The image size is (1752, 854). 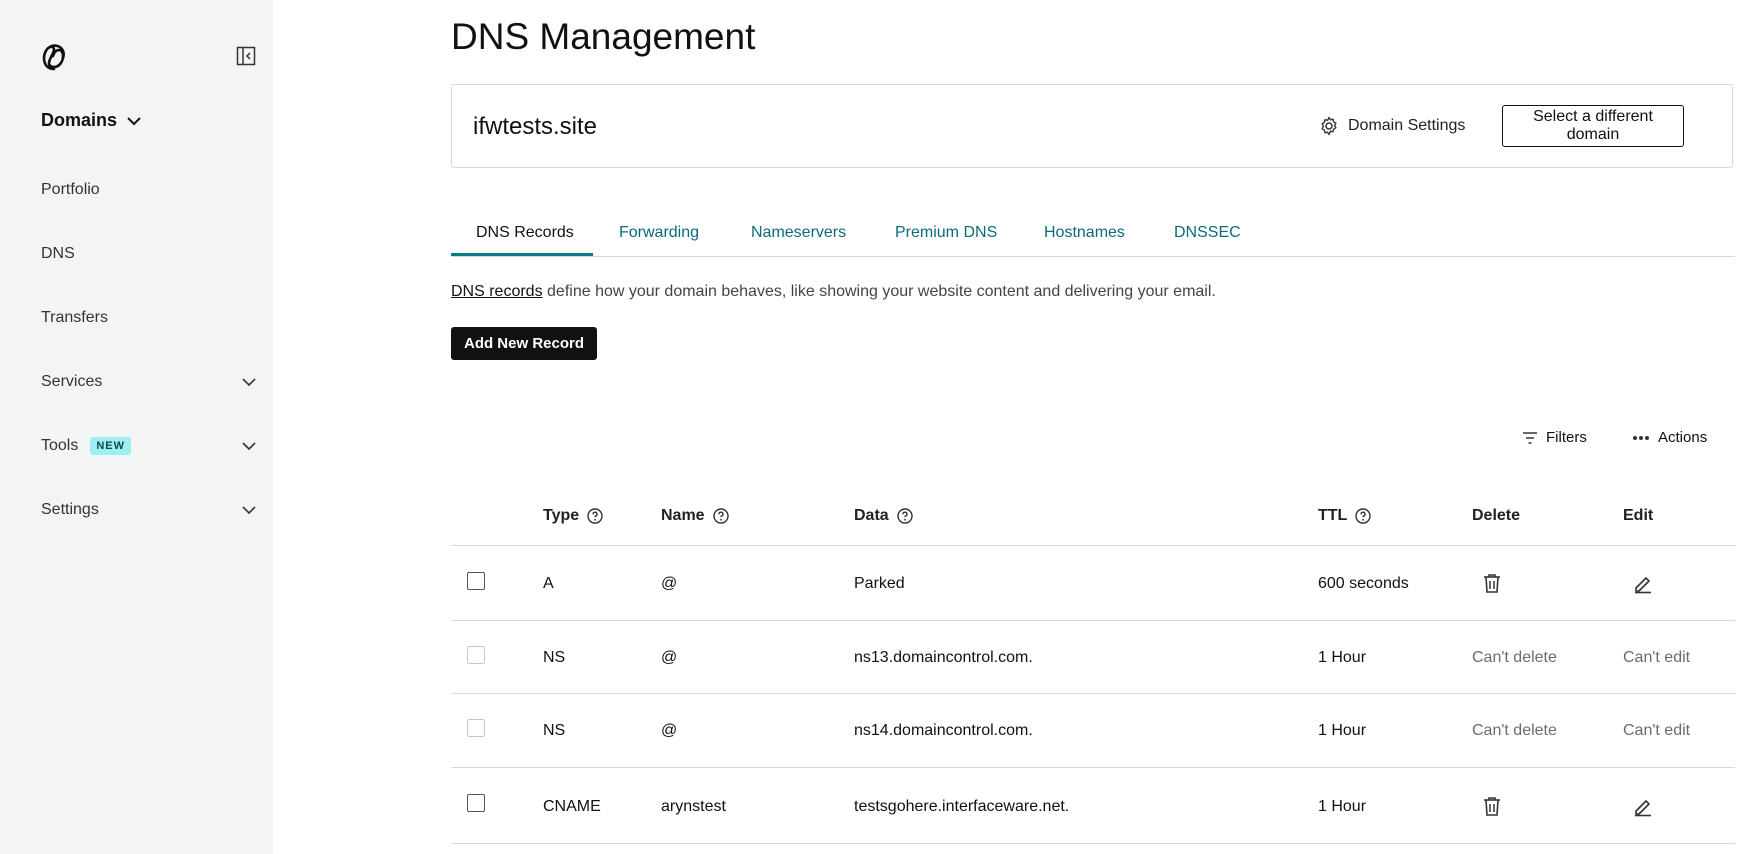 What do you see at coordinates (962, 806) in the screenshot?
I see `record-data: testsgohere.interfaceware.net.` at bounding box center [962, 806].